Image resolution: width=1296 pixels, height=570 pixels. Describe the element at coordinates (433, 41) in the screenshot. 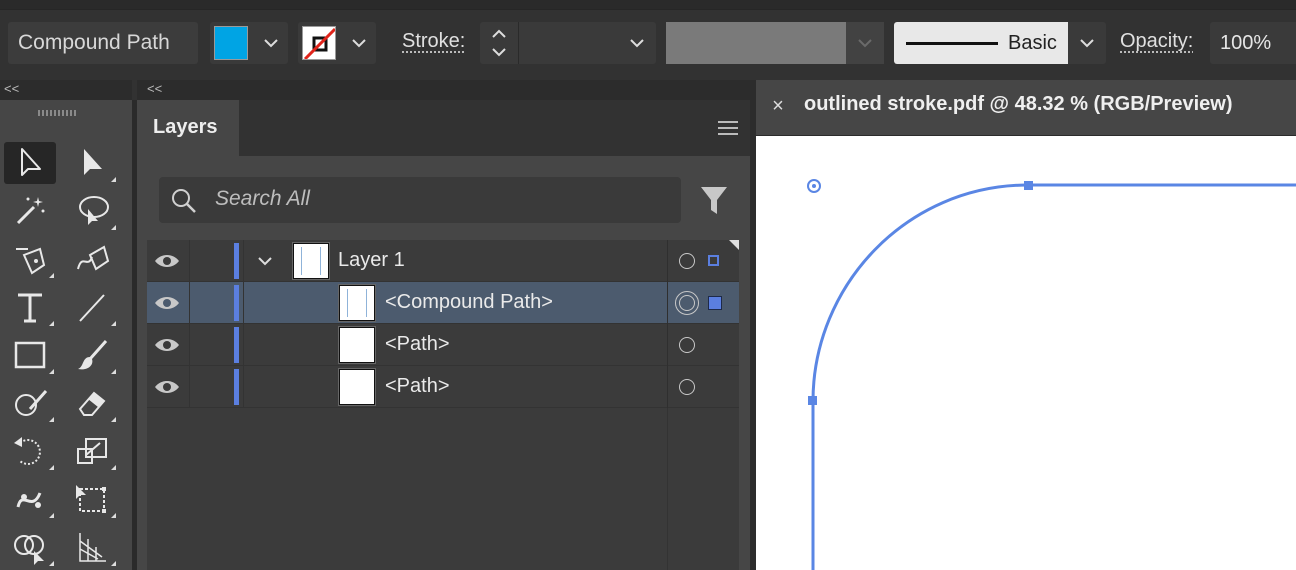

I see `stroke-panel-link: Stroke:` at that location.